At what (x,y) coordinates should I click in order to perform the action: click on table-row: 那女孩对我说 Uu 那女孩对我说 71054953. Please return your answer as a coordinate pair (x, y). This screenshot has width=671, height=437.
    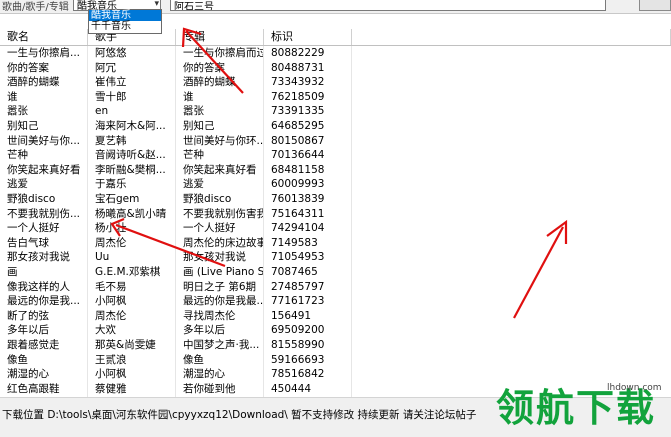
    Looking at the image, I should click on (335, 257).